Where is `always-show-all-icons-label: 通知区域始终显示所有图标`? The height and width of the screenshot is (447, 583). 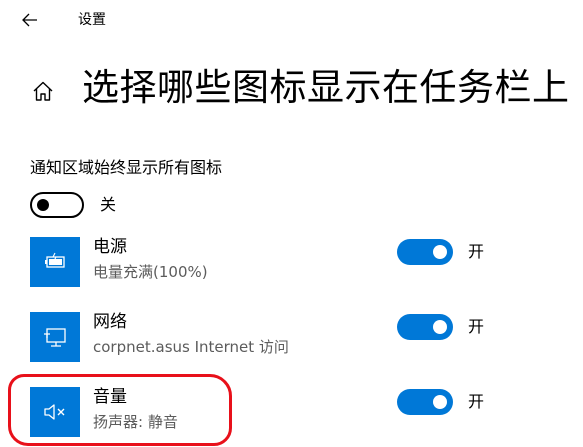 always-show-all-icons-label: 通知区域始终显示所有图标 is located at coordinates (126, 167).